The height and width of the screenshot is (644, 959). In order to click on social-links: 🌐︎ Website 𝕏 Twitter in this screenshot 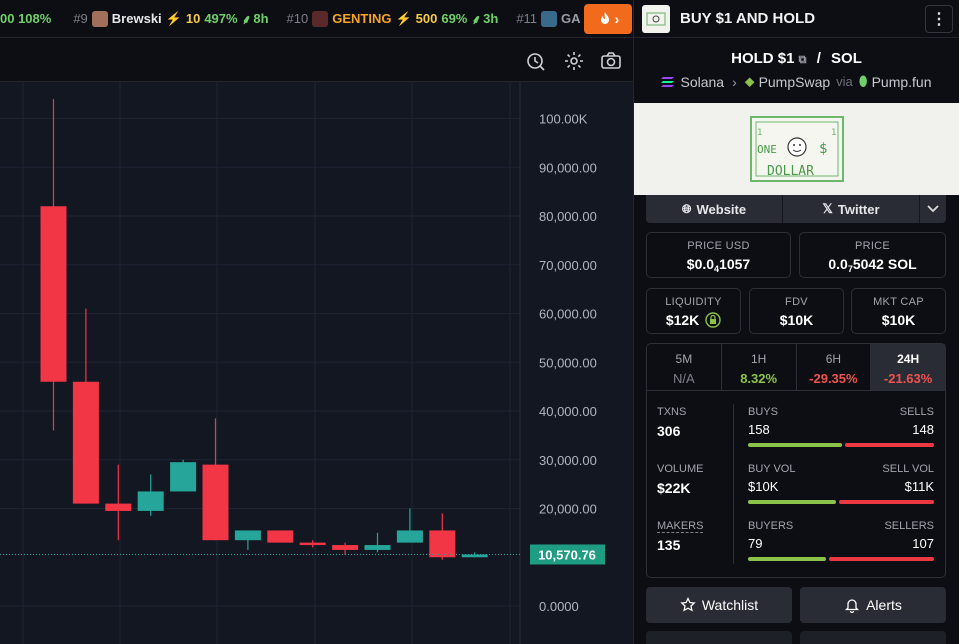, I will do `click(796, 209)`.